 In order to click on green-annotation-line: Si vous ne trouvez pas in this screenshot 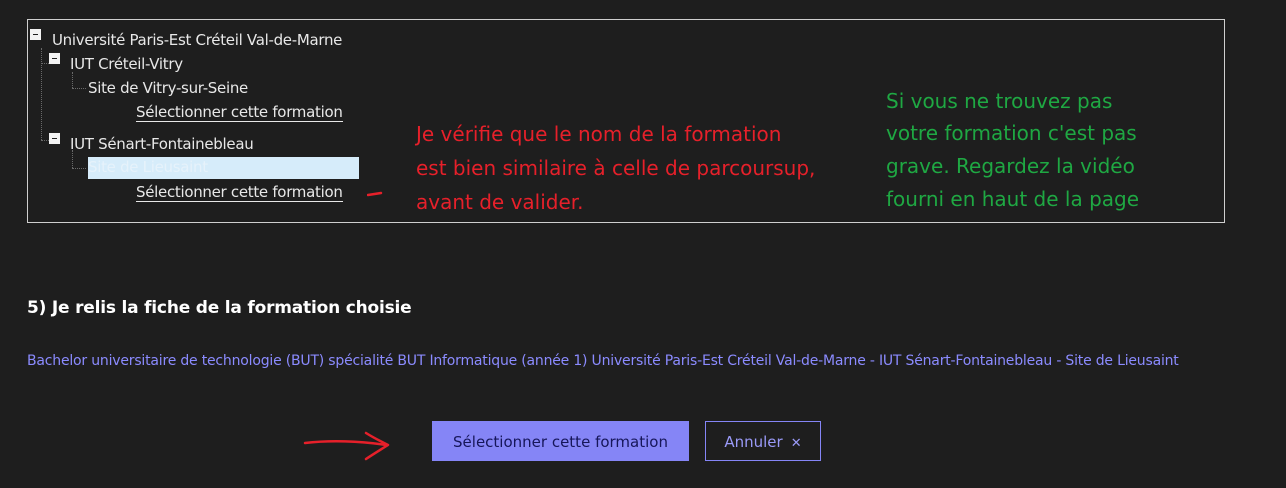, I will do `click(999, 101)`.